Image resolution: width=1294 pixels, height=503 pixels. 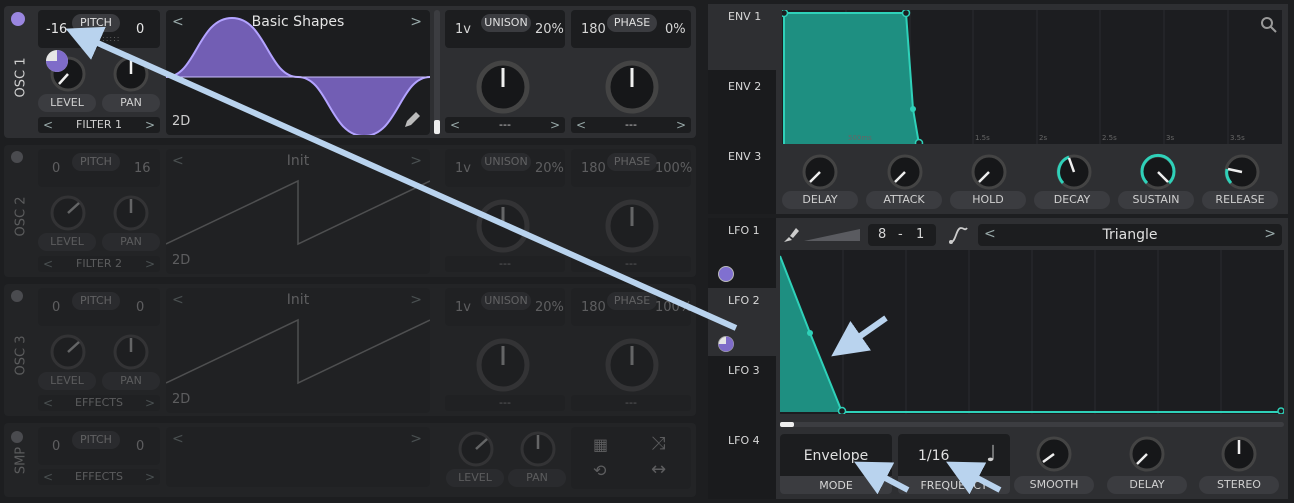 I want to click on env-delay-knob, so click(x=820, y=172).